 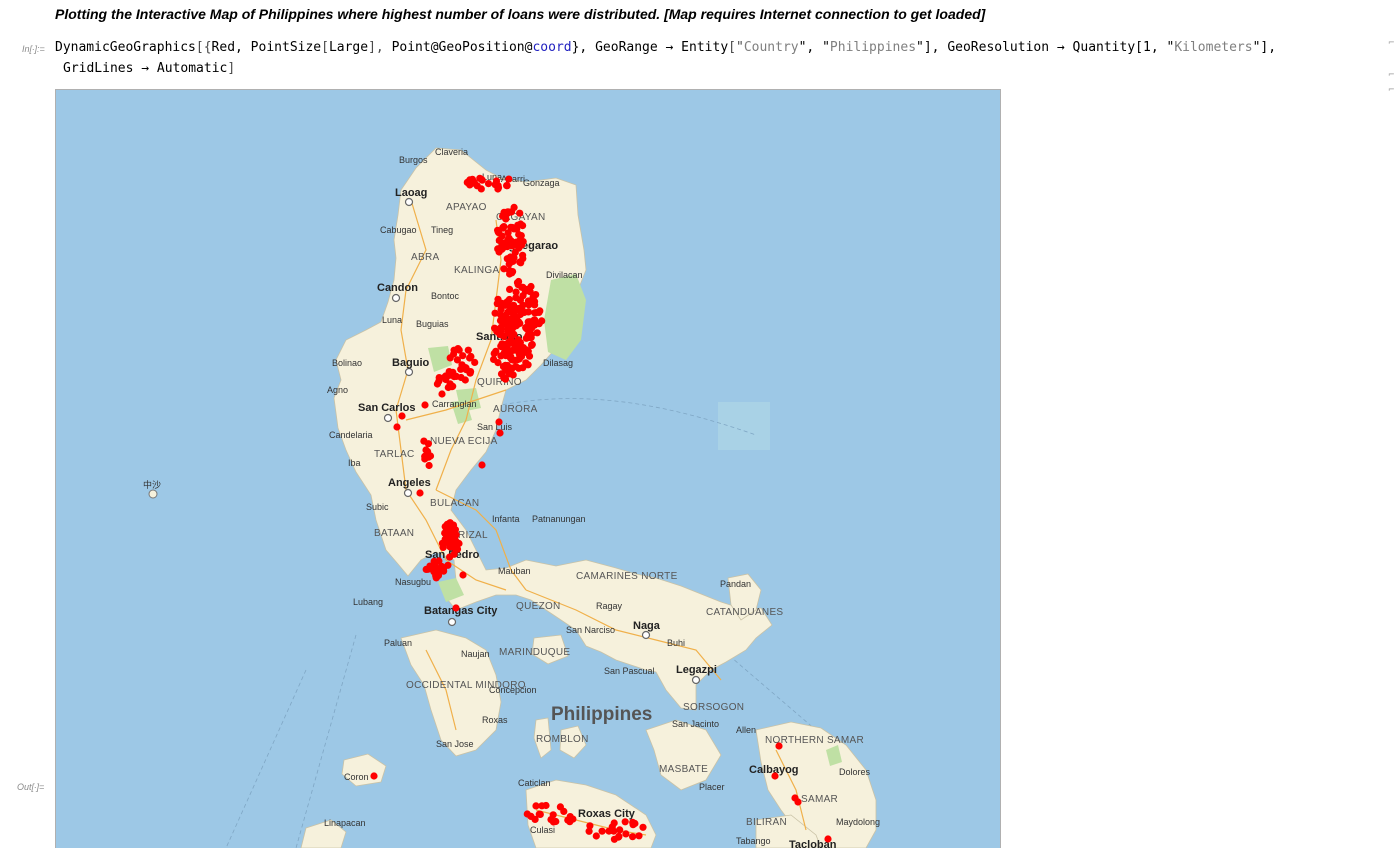 What do you see at coordinates (394, 454) in the screenshot?
I see `place-label: TARLAC` at bounding box center [394, 454].